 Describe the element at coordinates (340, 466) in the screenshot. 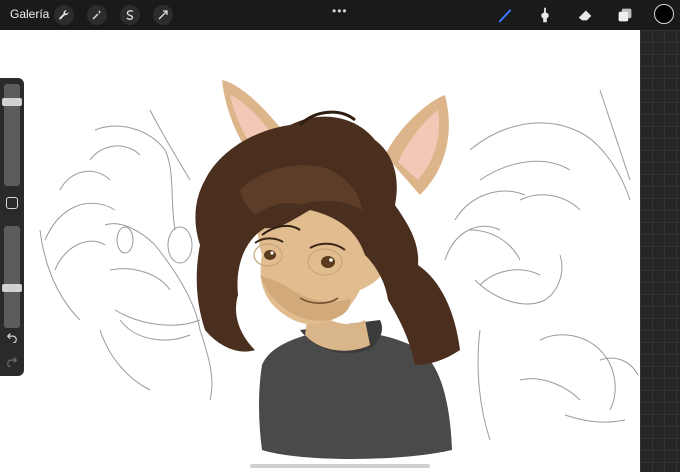

I see `home-indicator` at that location.